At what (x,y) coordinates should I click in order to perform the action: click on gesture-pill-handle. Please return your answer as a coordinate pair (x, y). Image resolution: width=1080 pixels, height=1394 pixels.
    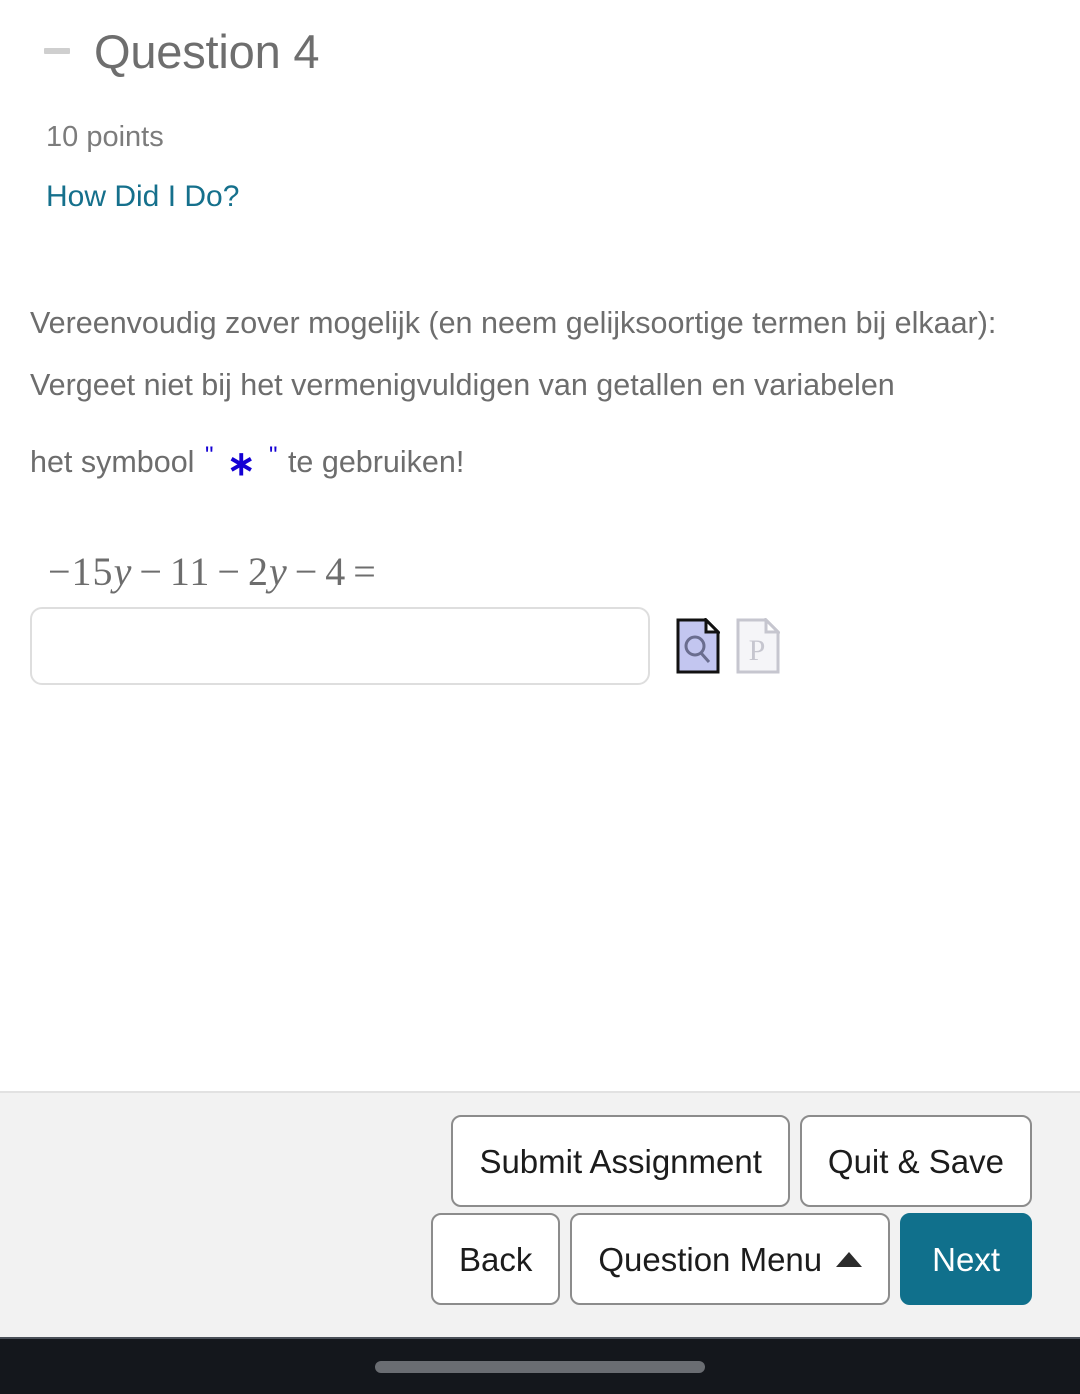
    Looking at the image, I should click on (540, 1366).